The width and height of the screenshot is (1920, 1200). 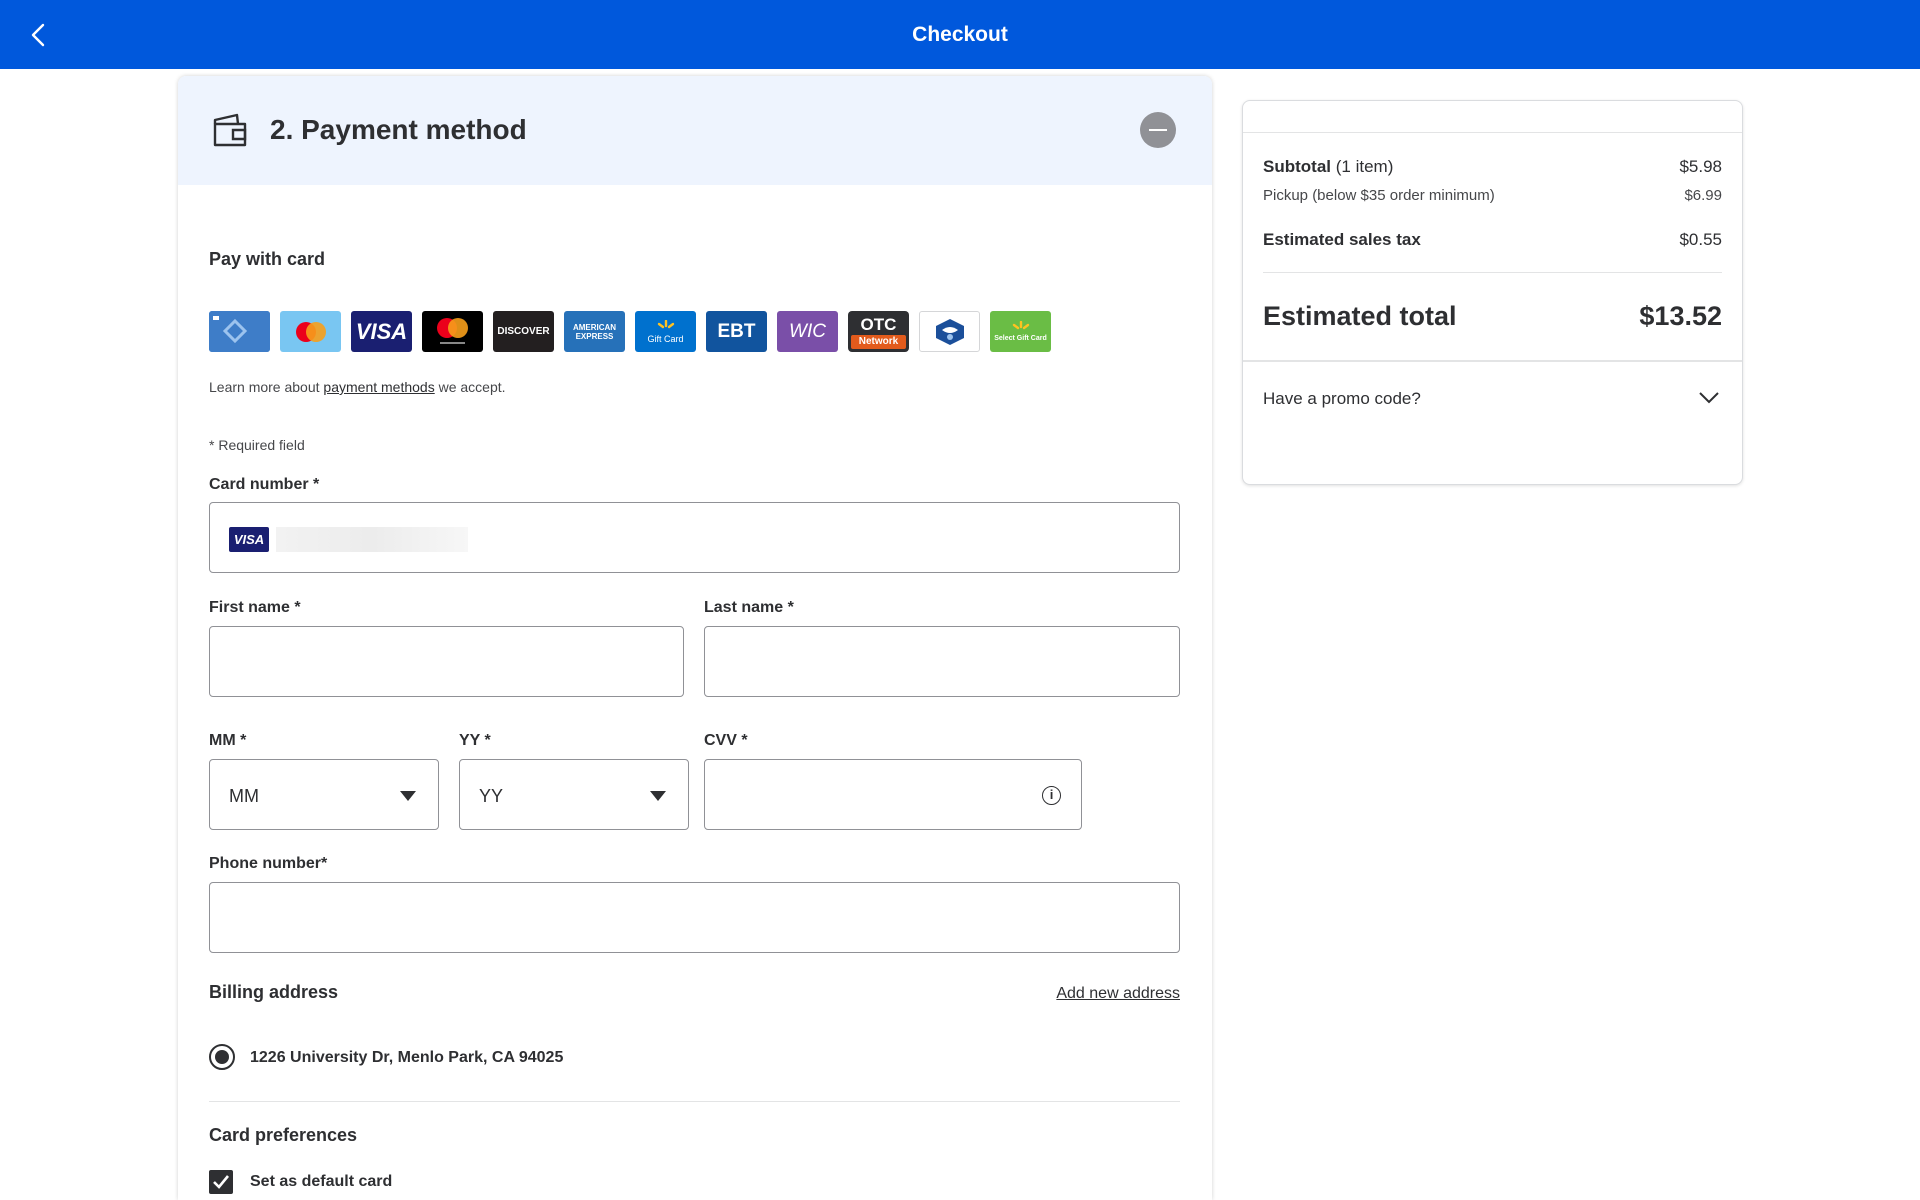 What do you see at coordinates (574, 794) in the screenshot?
I see `year-select: YY` at bounding box center [574, 794].